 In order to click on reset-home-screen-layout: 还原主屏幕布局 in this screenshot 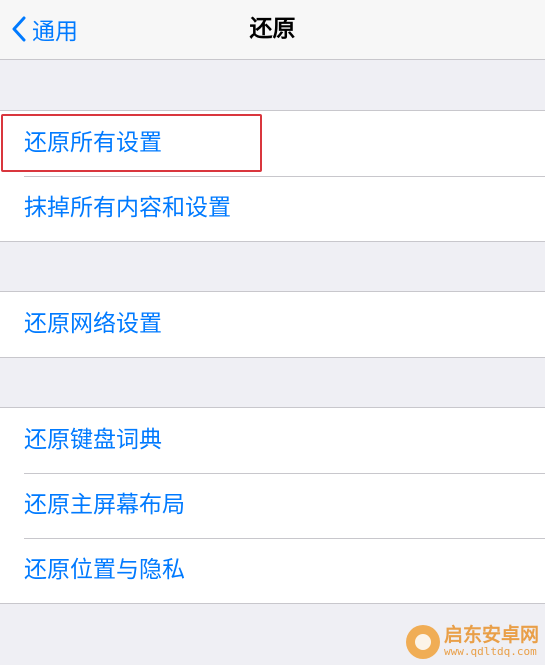, I will do `click(272, 505)`.